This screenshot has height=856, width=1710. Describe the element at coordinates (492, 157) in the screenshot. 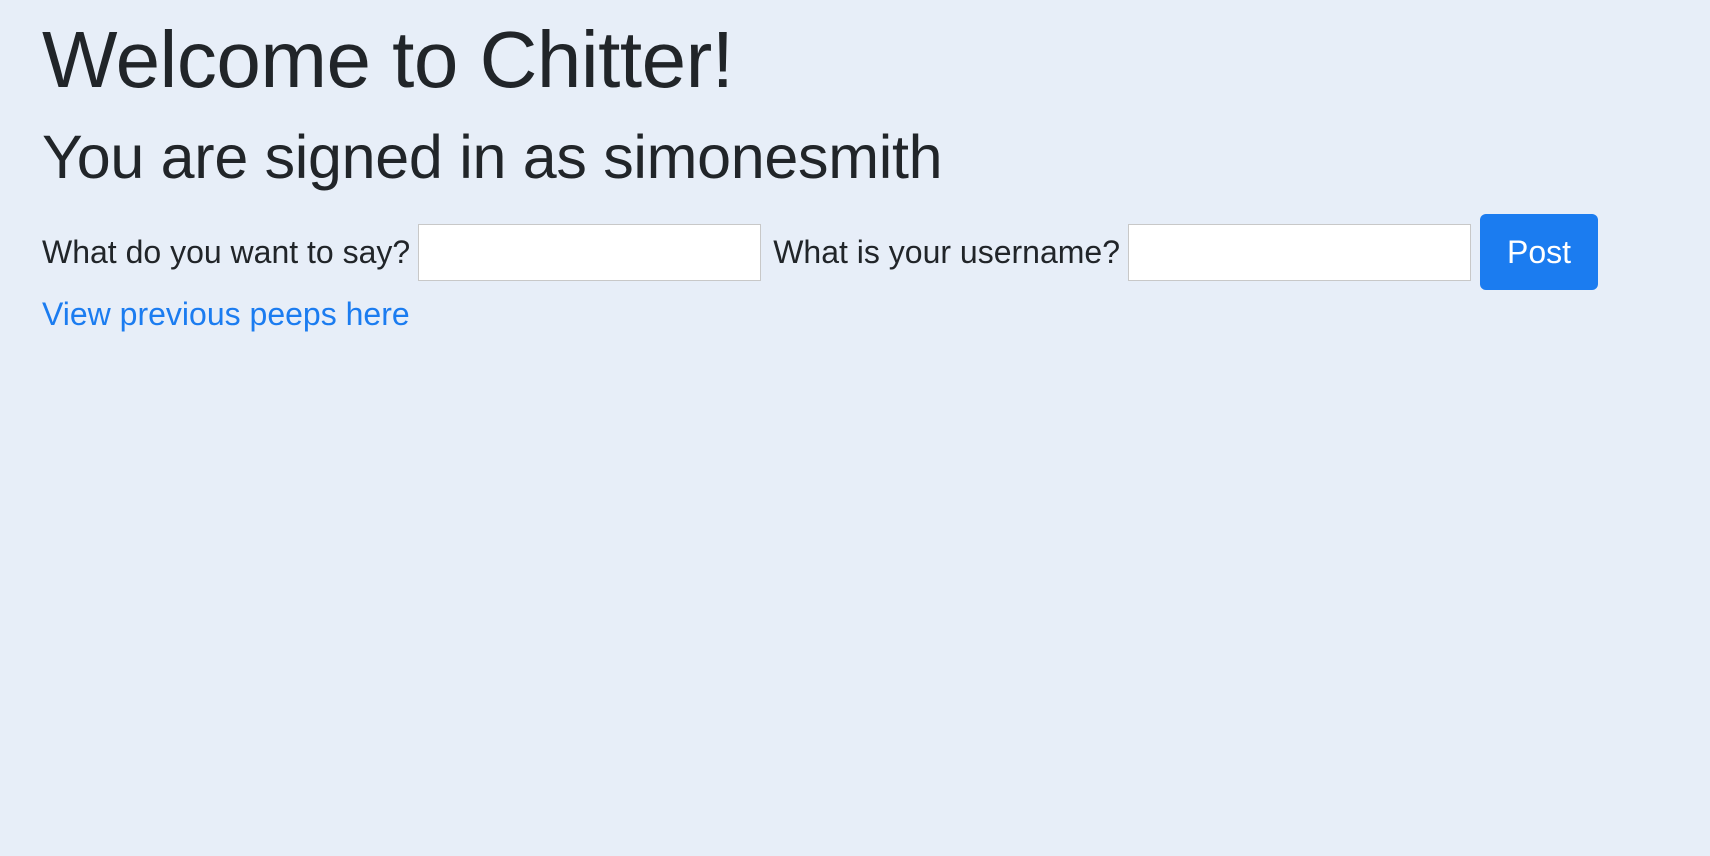

I see `signed-in-message: You are signed in as simonesmith` at that location.